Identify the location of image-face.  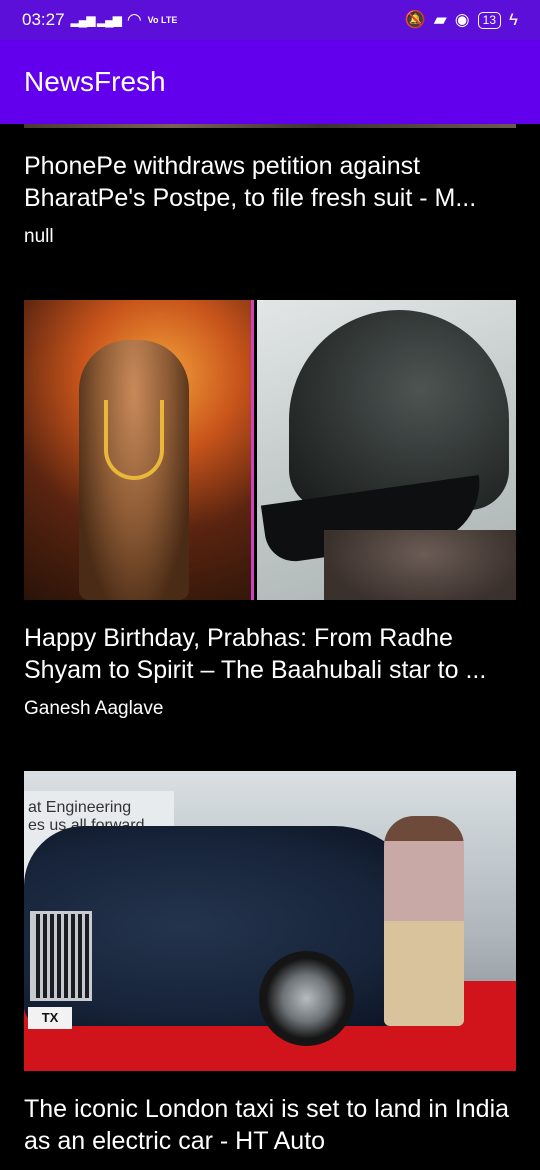
(420, 565).